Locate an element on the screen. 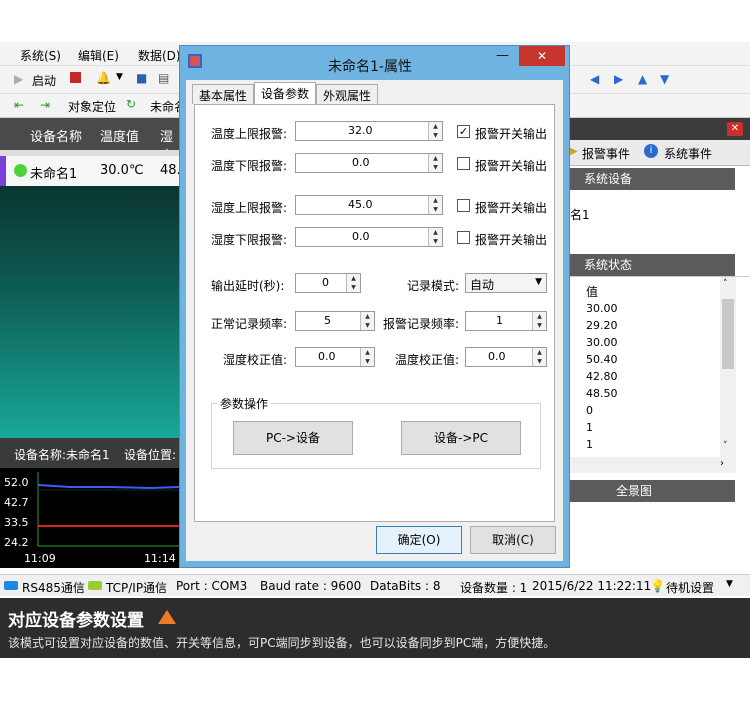 Image resolution: width=750 pixels, height=702 pixels. arrow-up-icon: ▲ is located at coordinates (642, 79).